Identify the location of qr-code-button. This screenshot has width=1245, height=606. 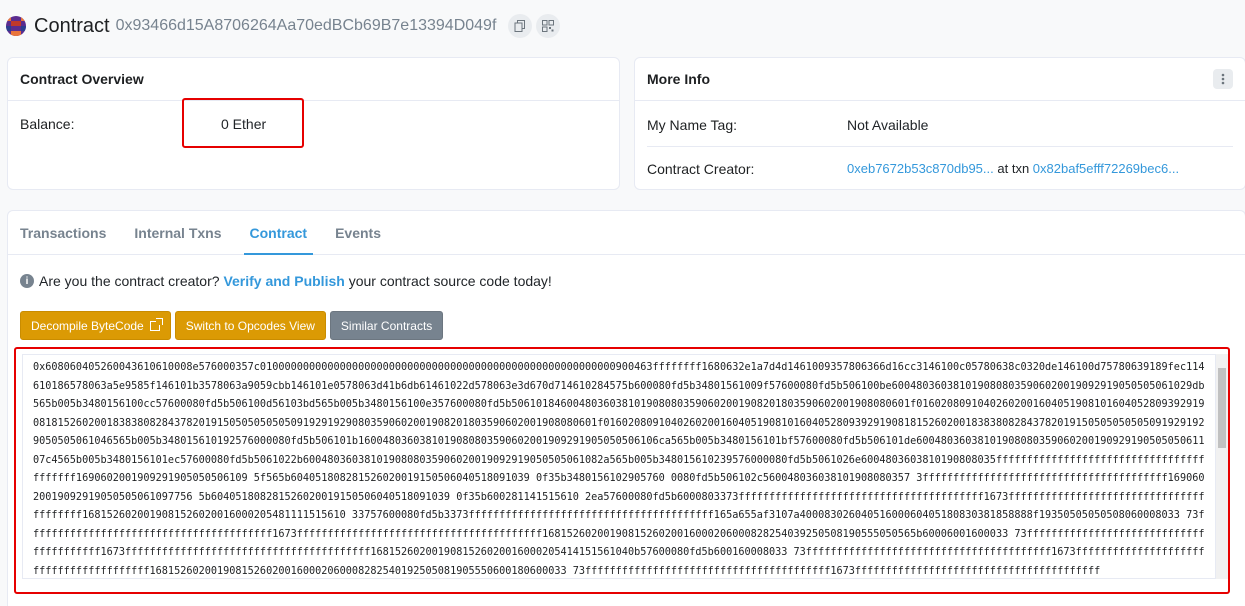
(548, 26).